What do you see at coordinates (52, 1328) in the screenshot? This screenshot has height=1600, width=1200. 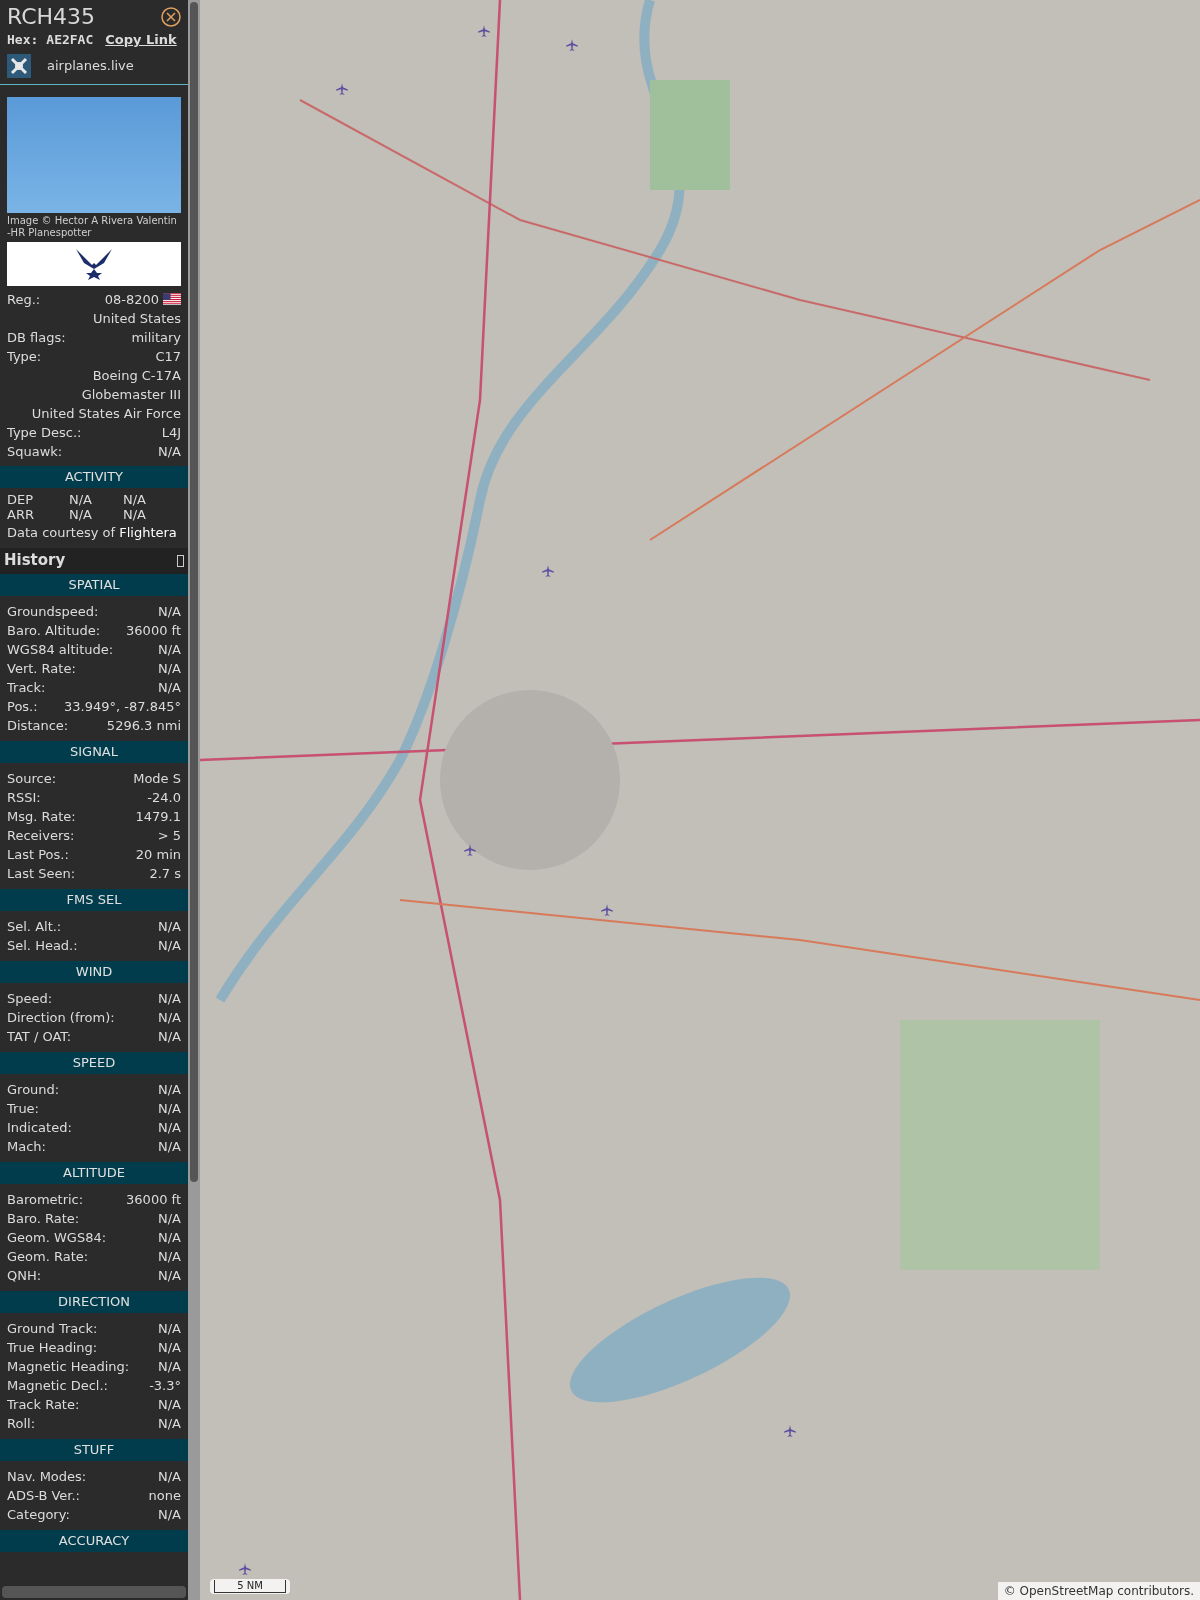 I see `field-label: Ground Track:` at bounding box center [52, 1328].